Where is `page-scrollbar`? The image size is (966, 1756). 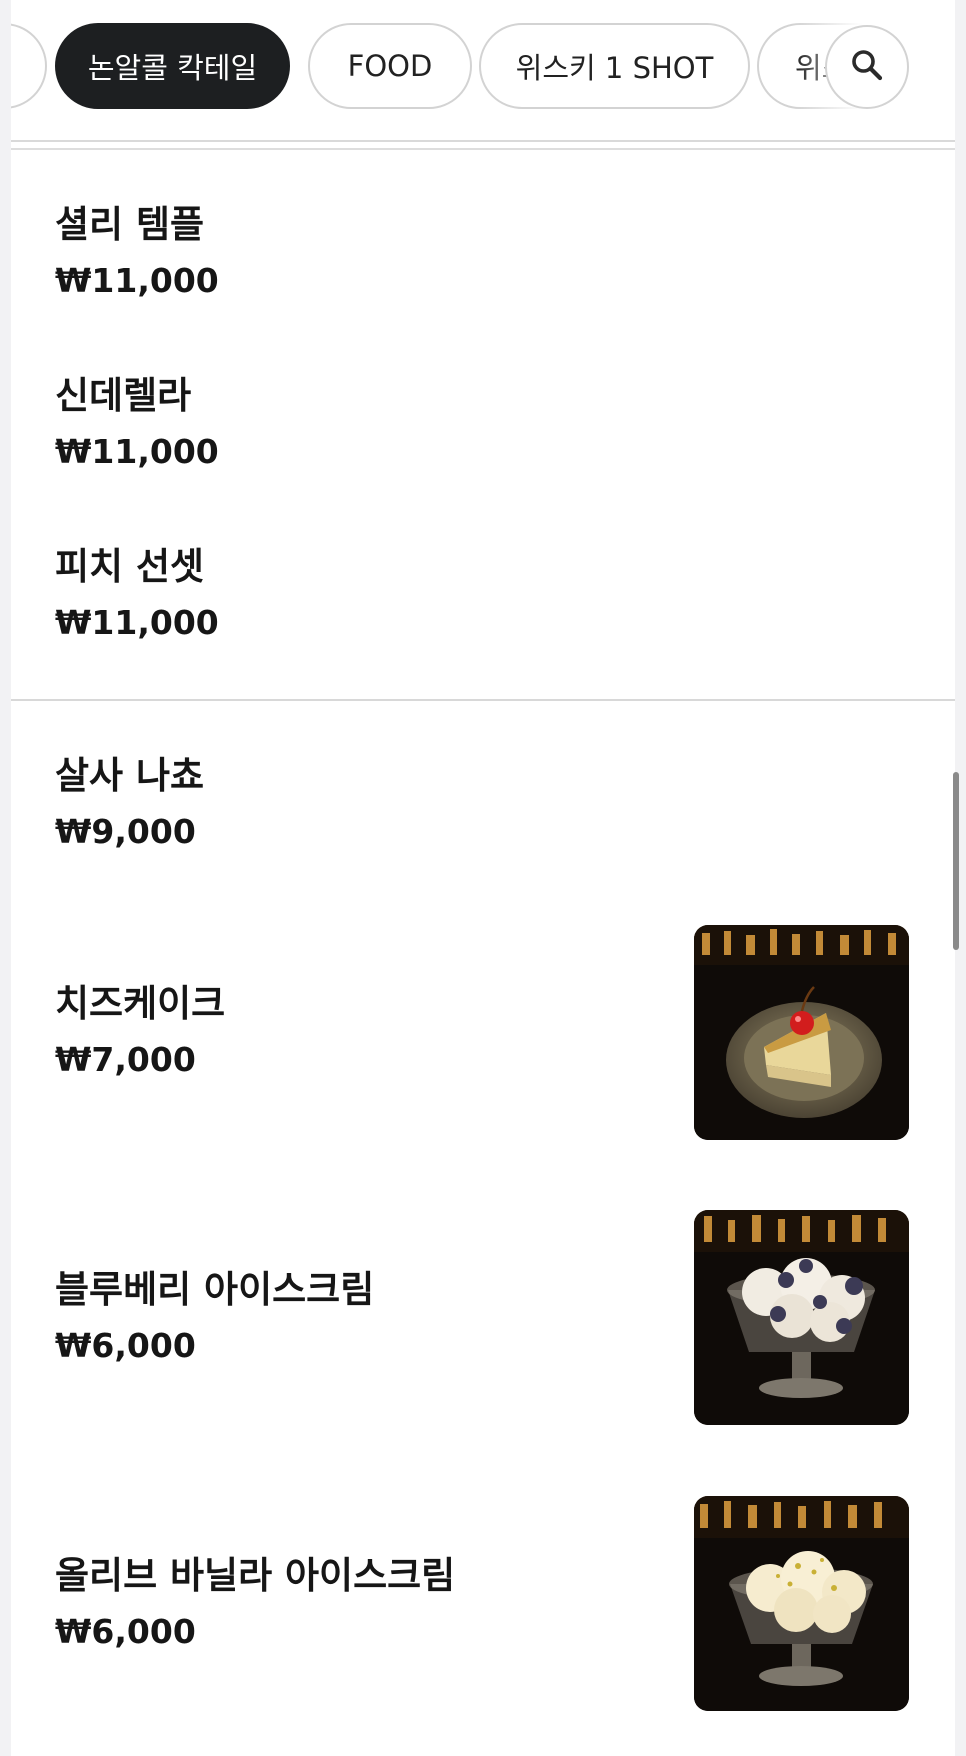 page-scrollbar is located at coordinates (956, 861).